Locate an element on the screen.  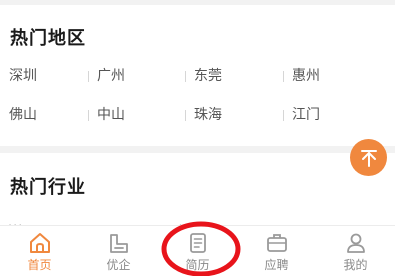
tab-home: 首页 is located at coordinates (39, 252).